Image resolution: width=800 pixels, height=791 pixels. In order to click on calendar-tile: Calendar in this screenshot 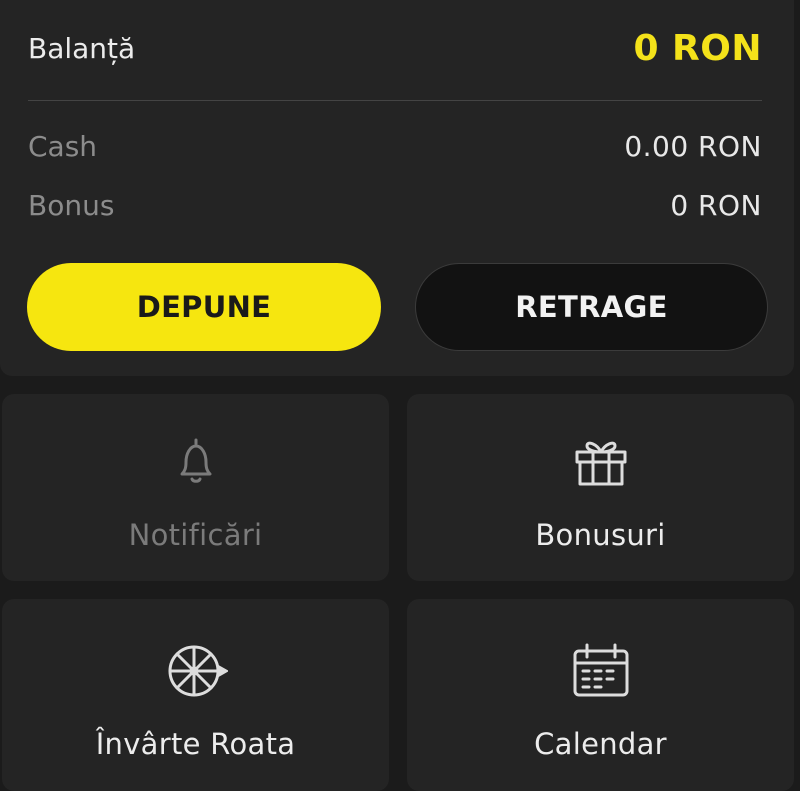, I will do `click(600, 695)`.